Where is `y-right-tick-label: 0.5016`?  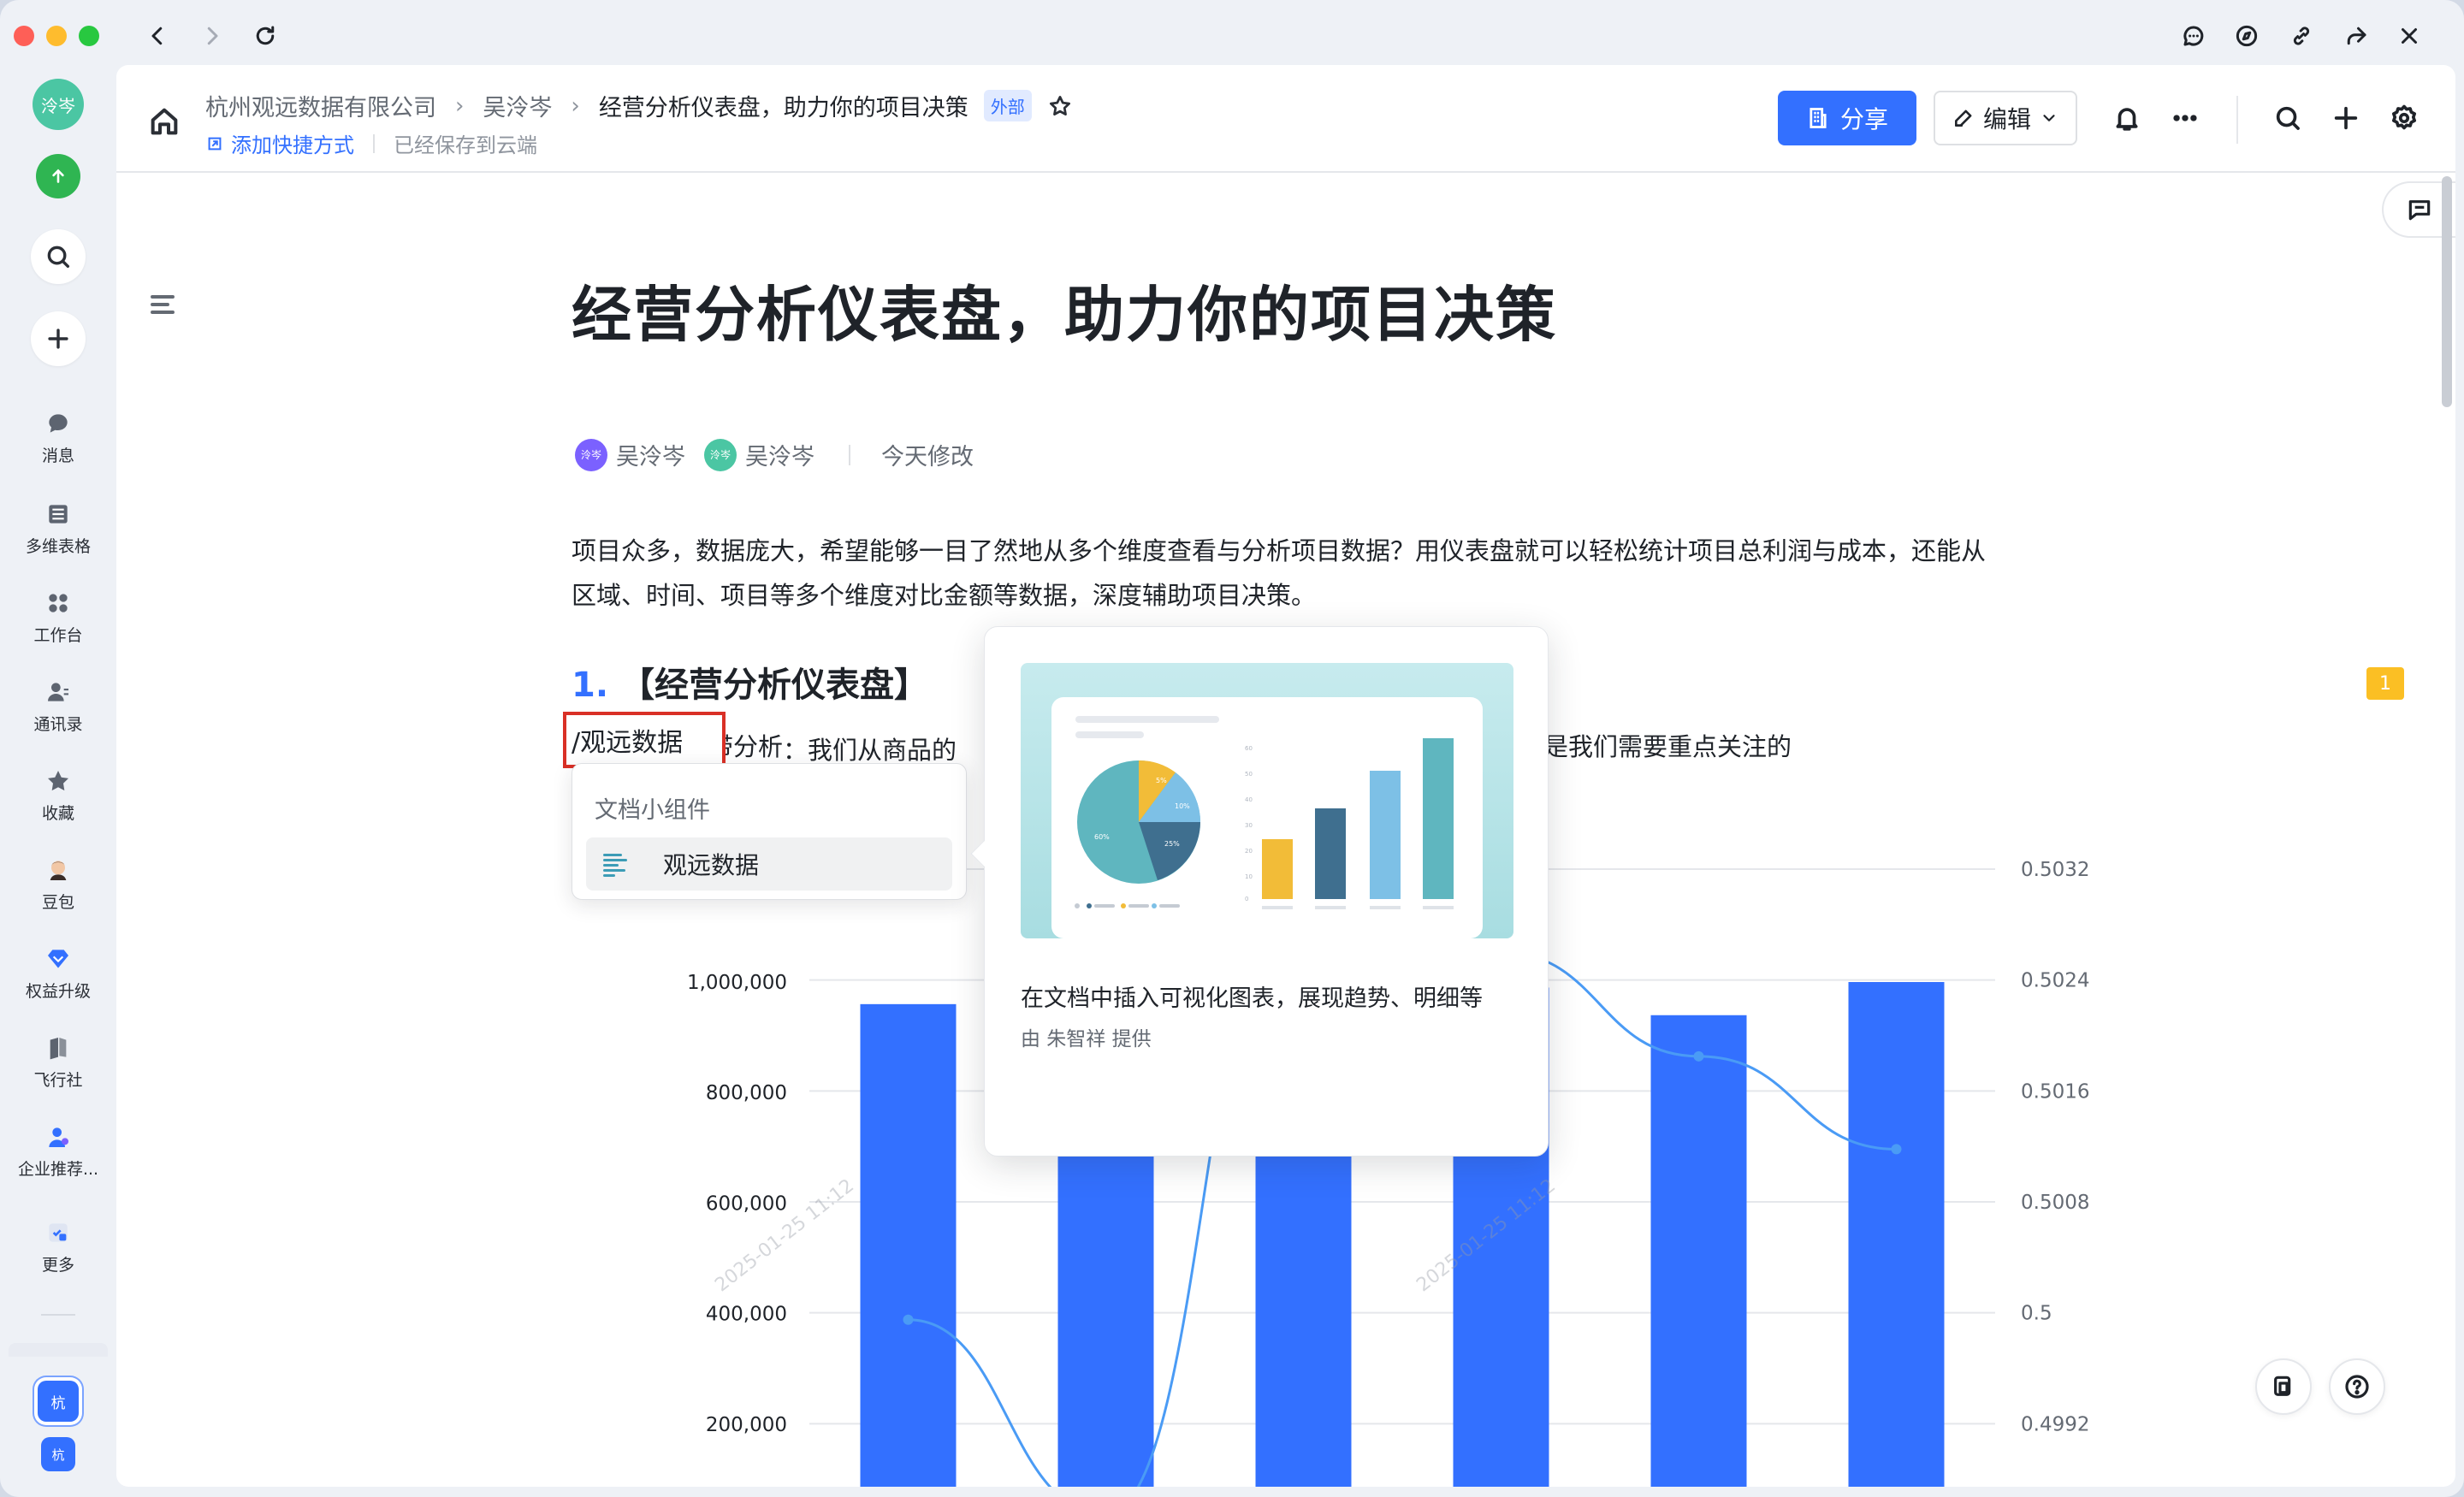 y-right-tick-label: 0.5016 is located at coordinates (2055, 1091).